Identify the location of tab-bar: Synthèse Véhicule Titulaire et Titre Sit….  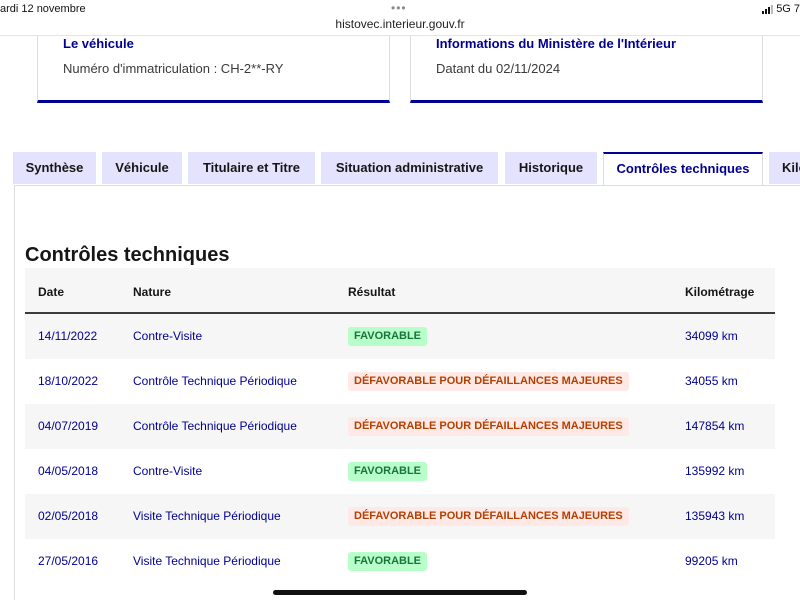
(400, 169).